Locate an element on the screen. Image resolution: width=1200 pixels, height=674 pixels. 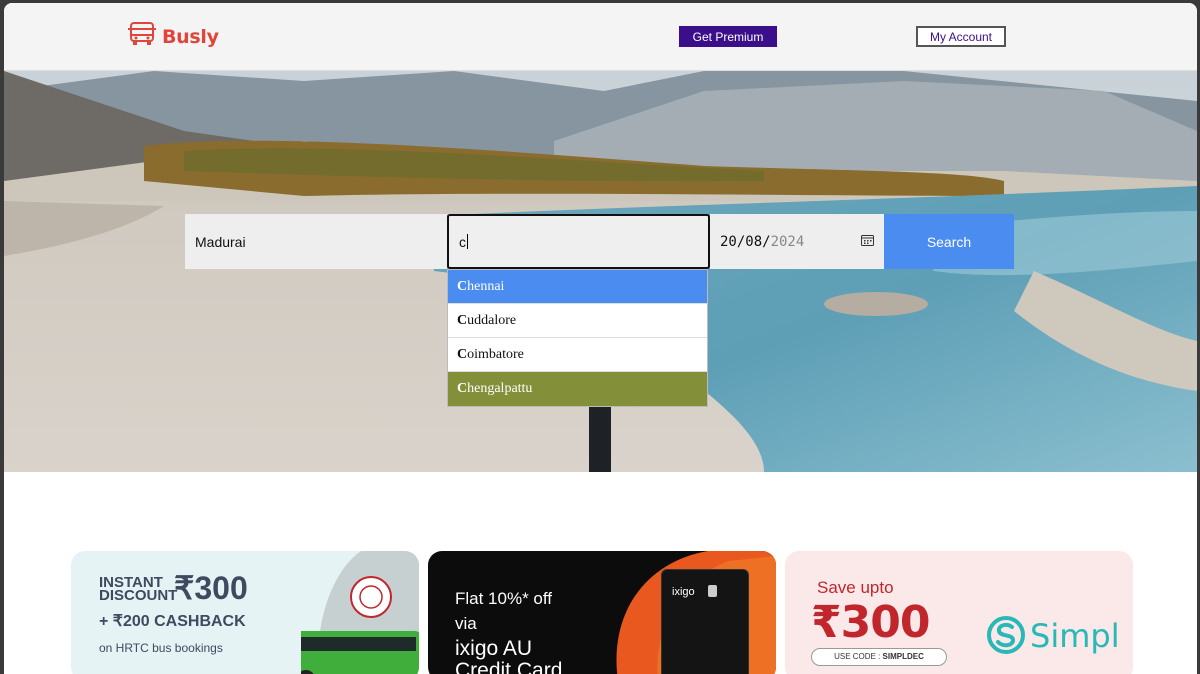
suggestion-coimbatore: Coimbatore is located at coordinates (577, 355).